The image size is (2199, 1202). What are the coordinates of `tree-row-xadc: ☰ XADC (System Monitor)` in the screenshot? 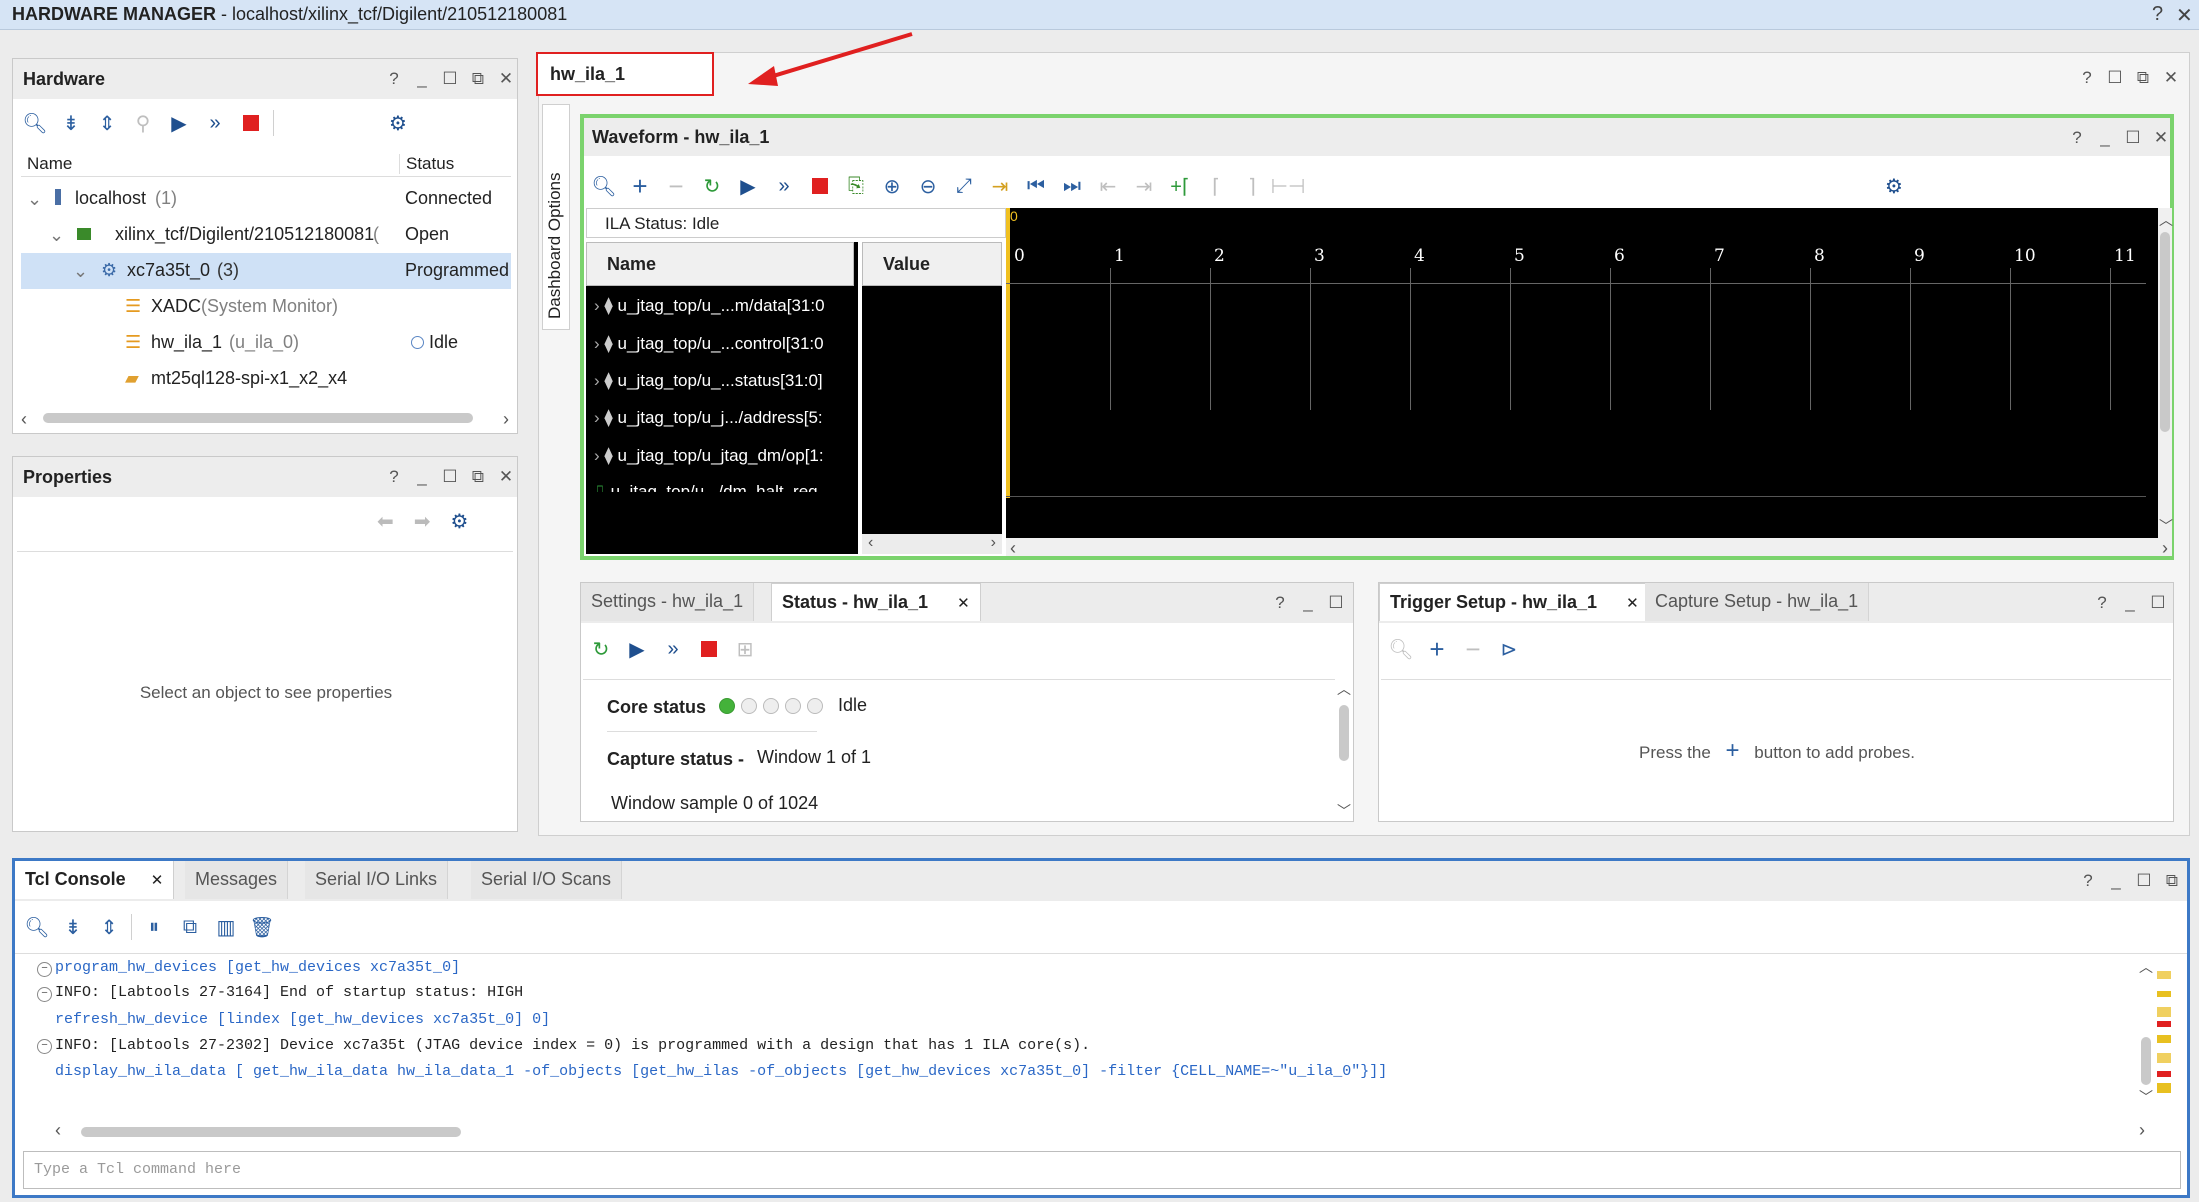 It's located at (266, 307).